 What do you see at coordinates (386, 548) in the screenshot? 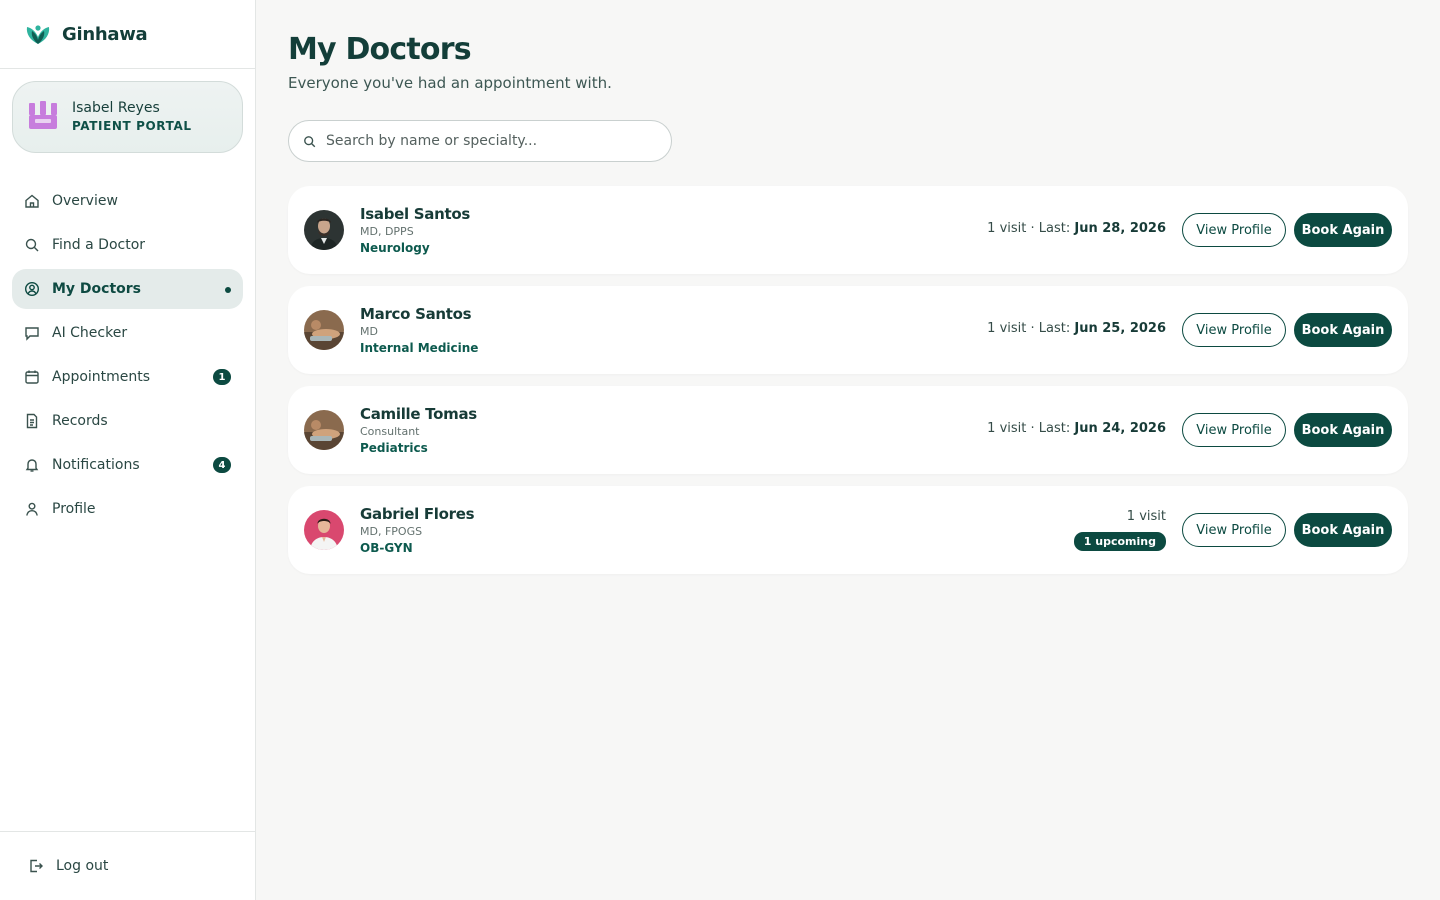
I see `doctor-specialty: OB-GYN` at bounding box center [386, 548].